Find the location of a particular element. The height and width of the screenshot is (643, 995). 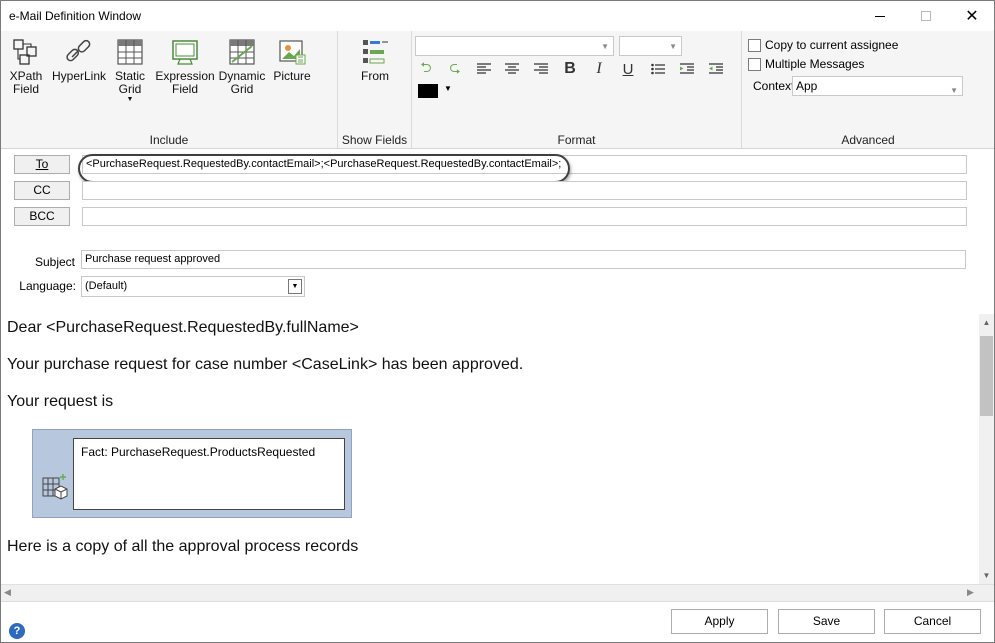

xpath-field-label-2: Field is located at coordinates (25, 89).